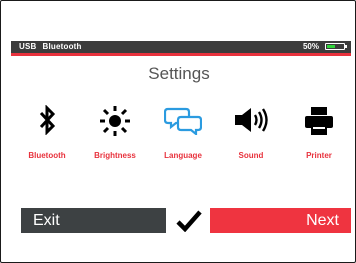  I want to click on battery-icon, so click(336, 46).